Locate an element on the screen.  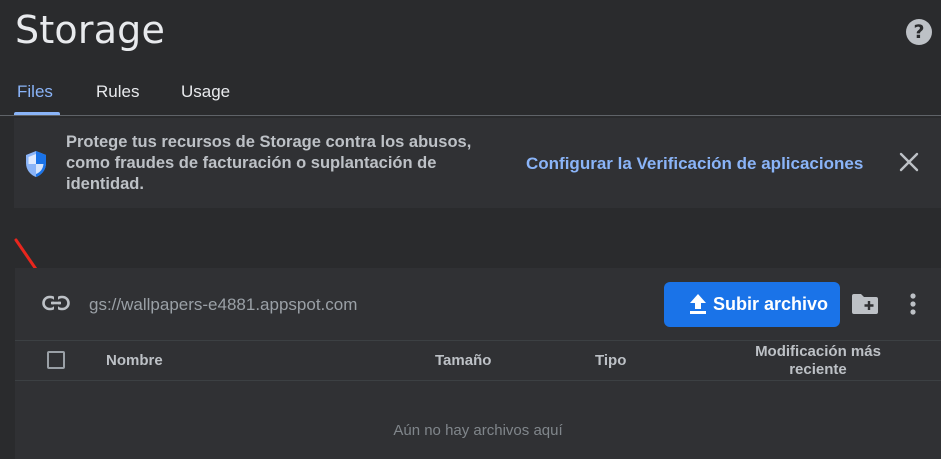
bucket-path: gs://wallpapers-e4881.appspot.com is located at coordinates (223, 305).